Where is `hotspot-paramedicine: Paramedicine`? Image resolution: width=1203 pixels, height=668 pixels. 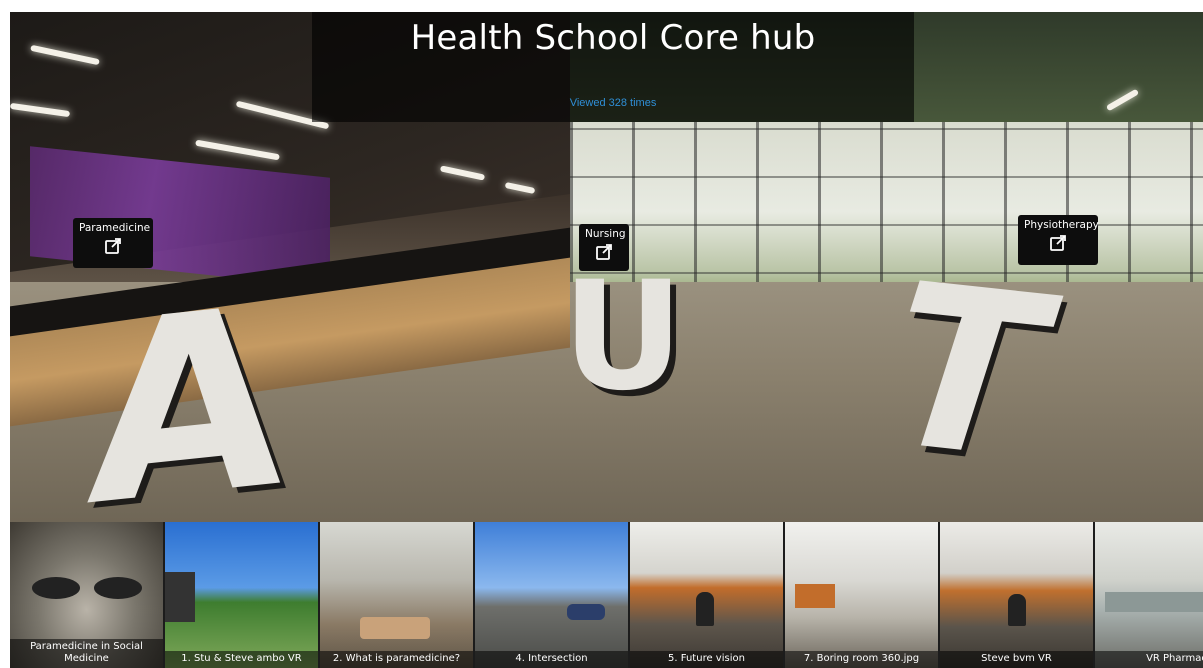 hotspot-paramedicine: Paramedicine is located at coordinates (113, 243).